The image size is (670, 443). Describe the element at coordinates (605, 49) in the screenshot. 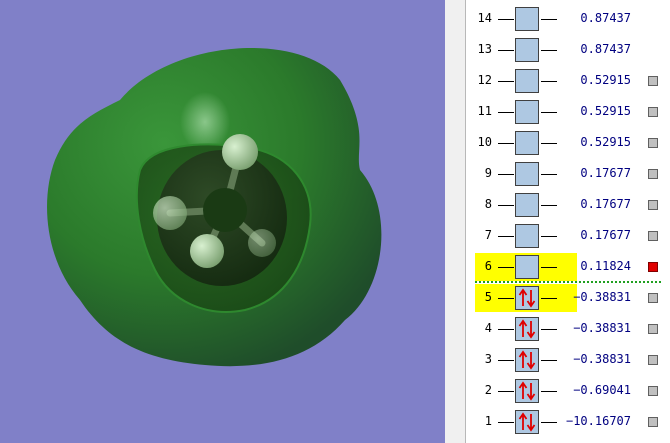

I see `orbital-energy: 0.87437` at that location.